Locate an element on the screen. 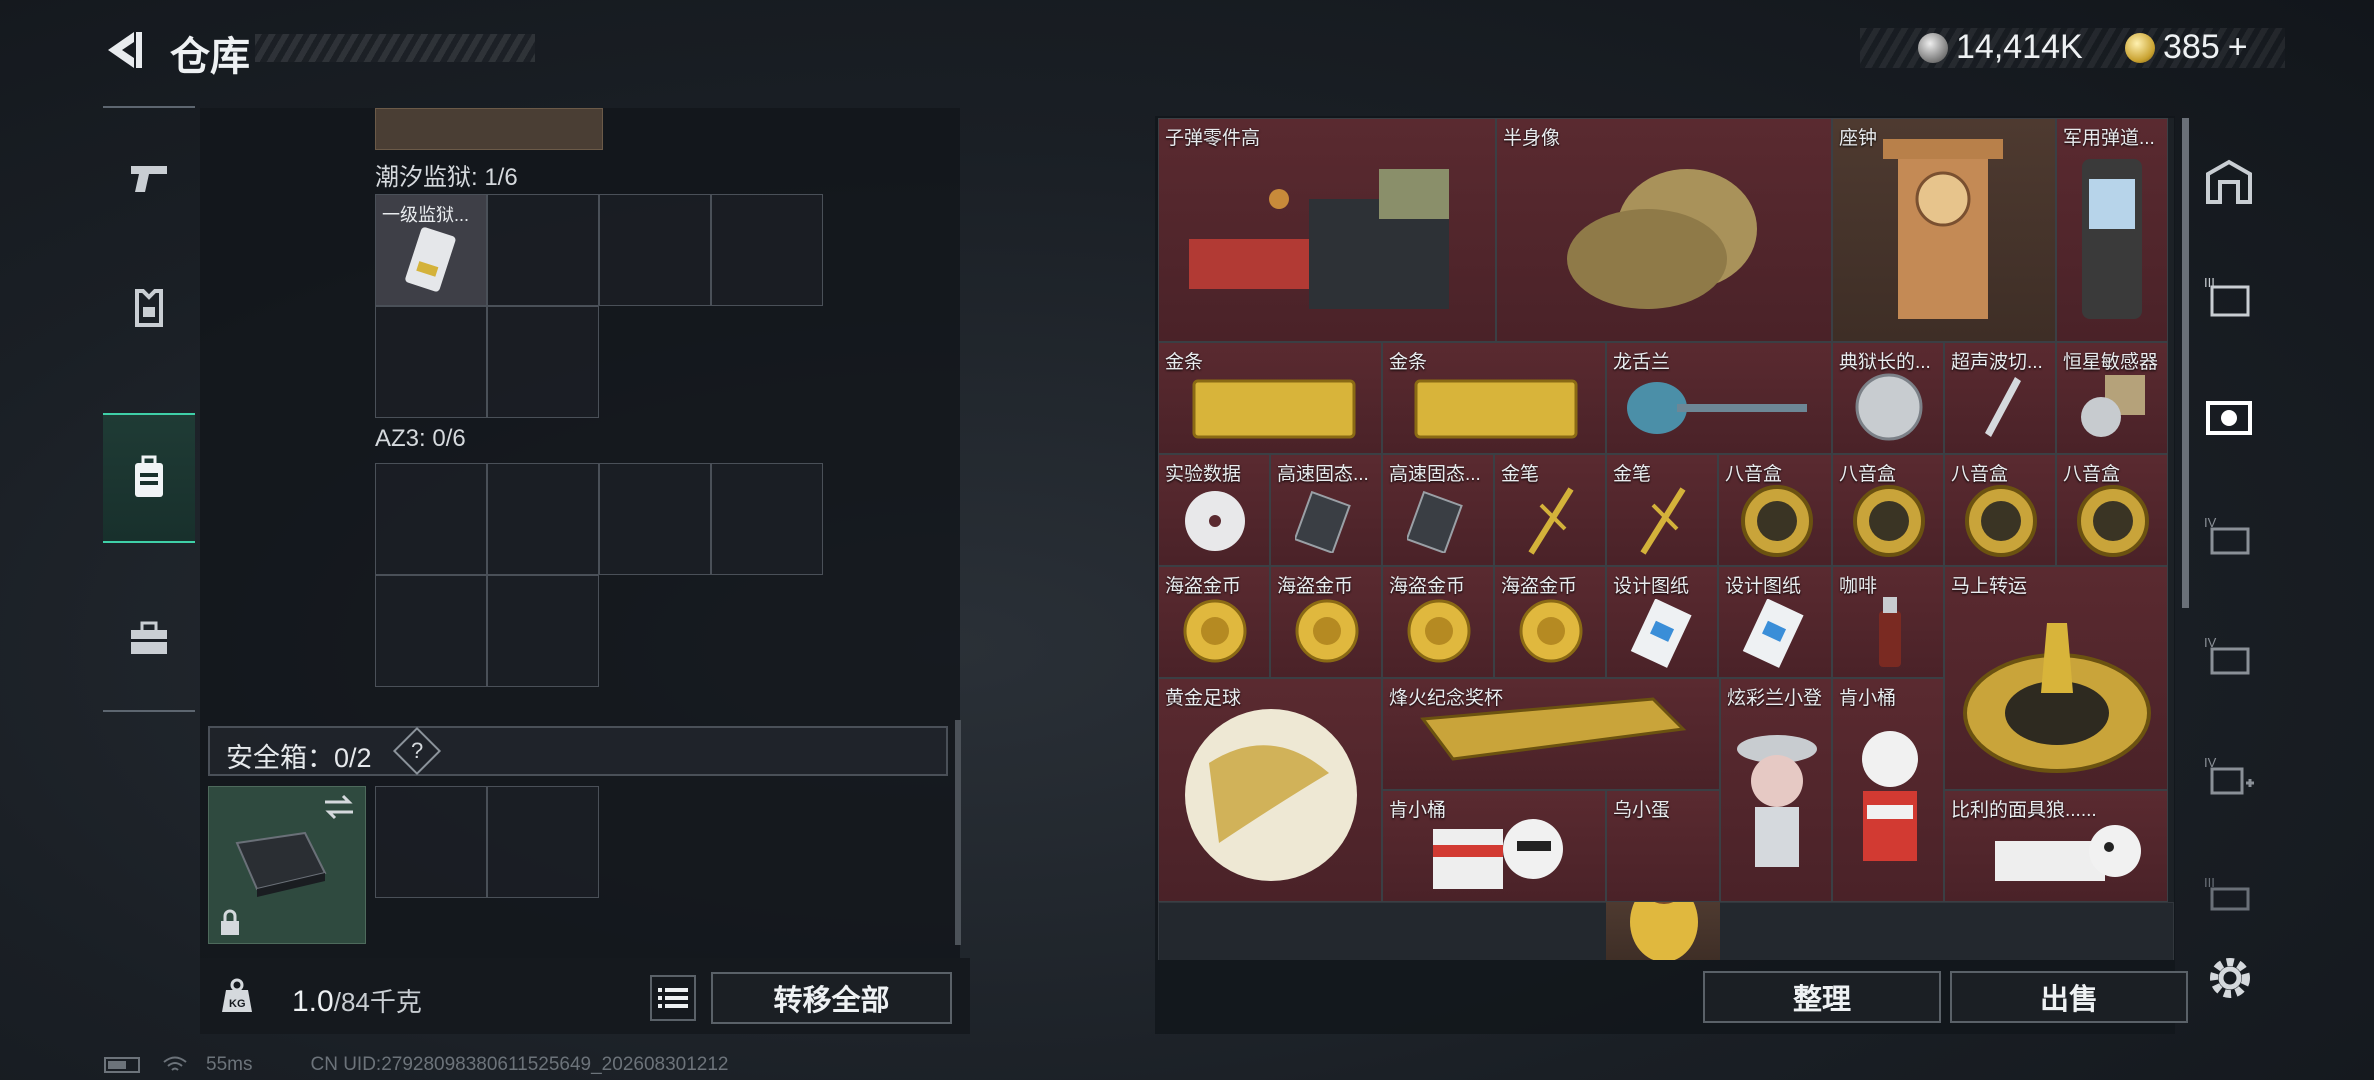 The height and width of the screenshot is (1080, 2374). list-view-button is located at coordinates (673, 998).